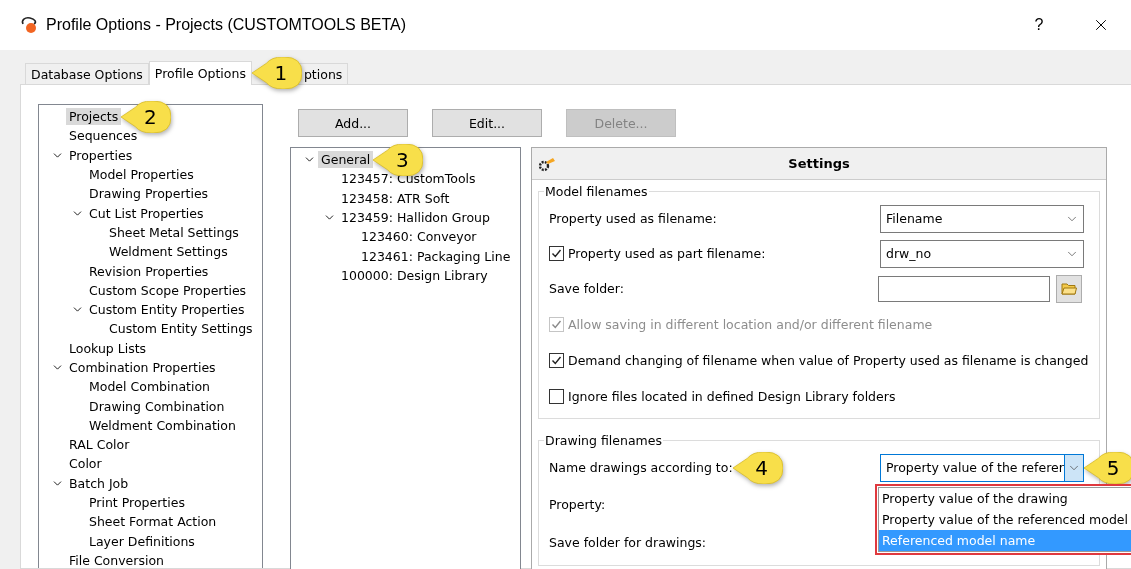  Describe the element at coordinates (964, 288) in the screenshot. I see `input-field` at that location.